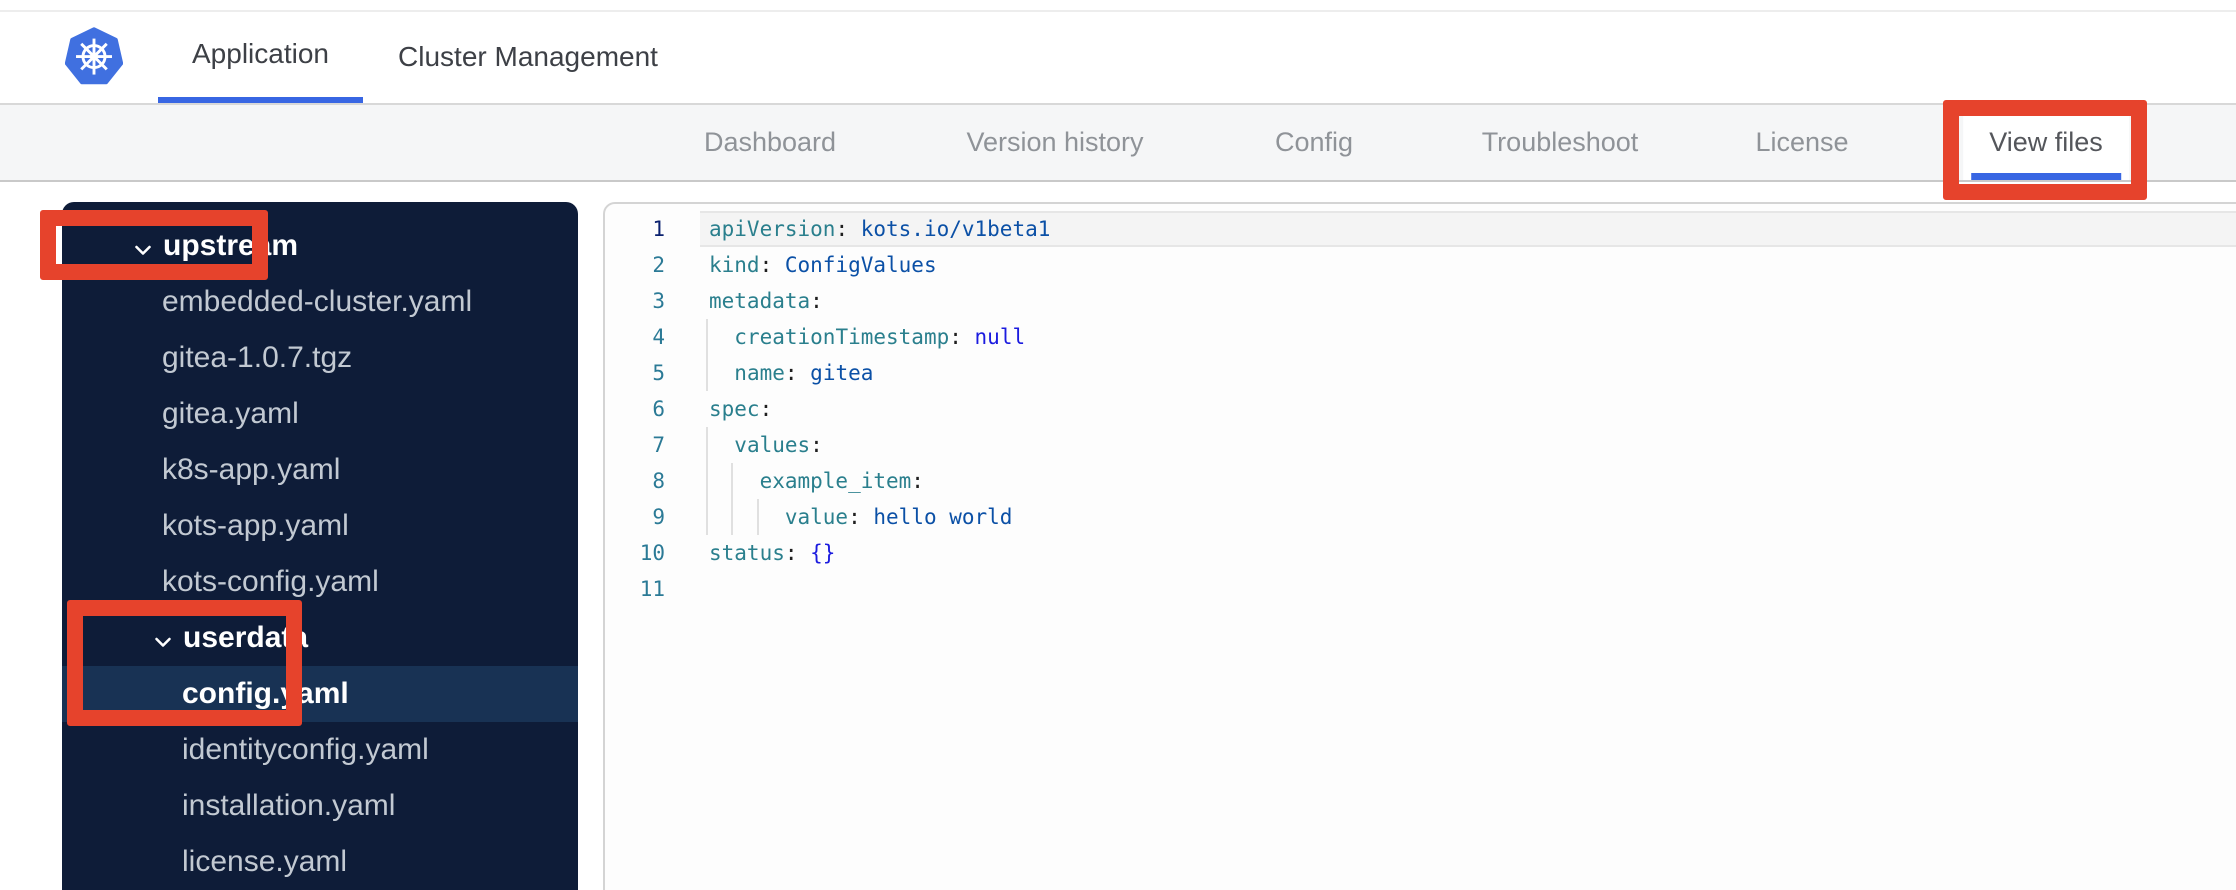  I want to click on tab-cluster-management: Cluster Management, so click(528, 56).